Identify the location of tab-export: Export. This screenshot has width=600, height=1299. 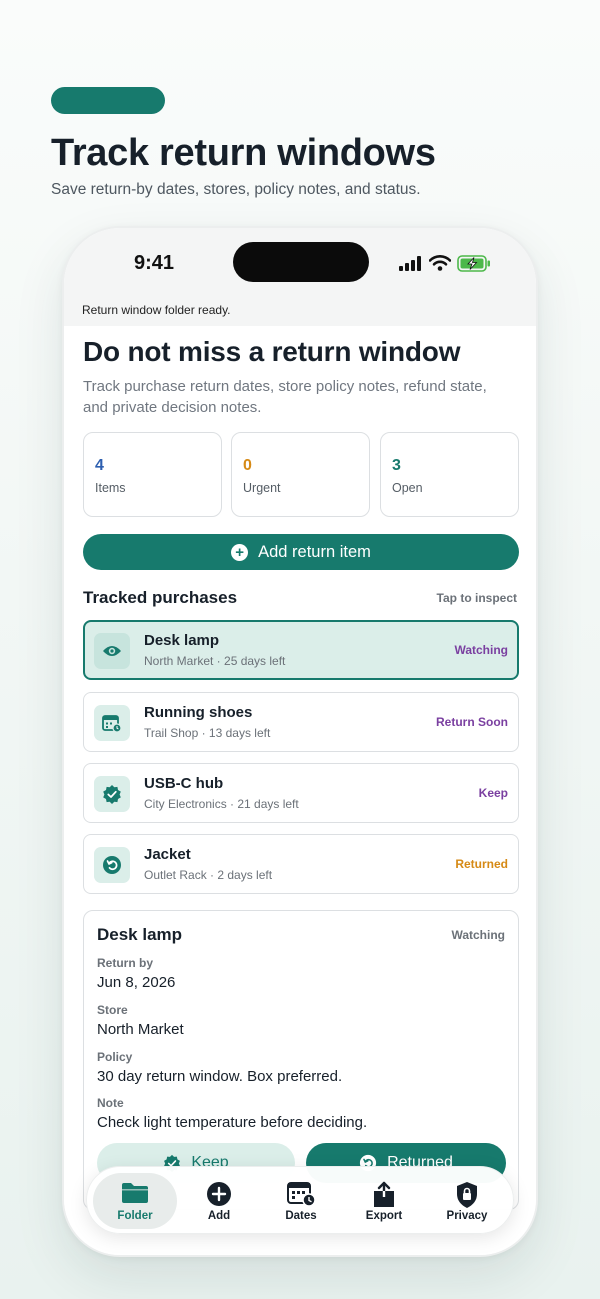
(384, 1201).